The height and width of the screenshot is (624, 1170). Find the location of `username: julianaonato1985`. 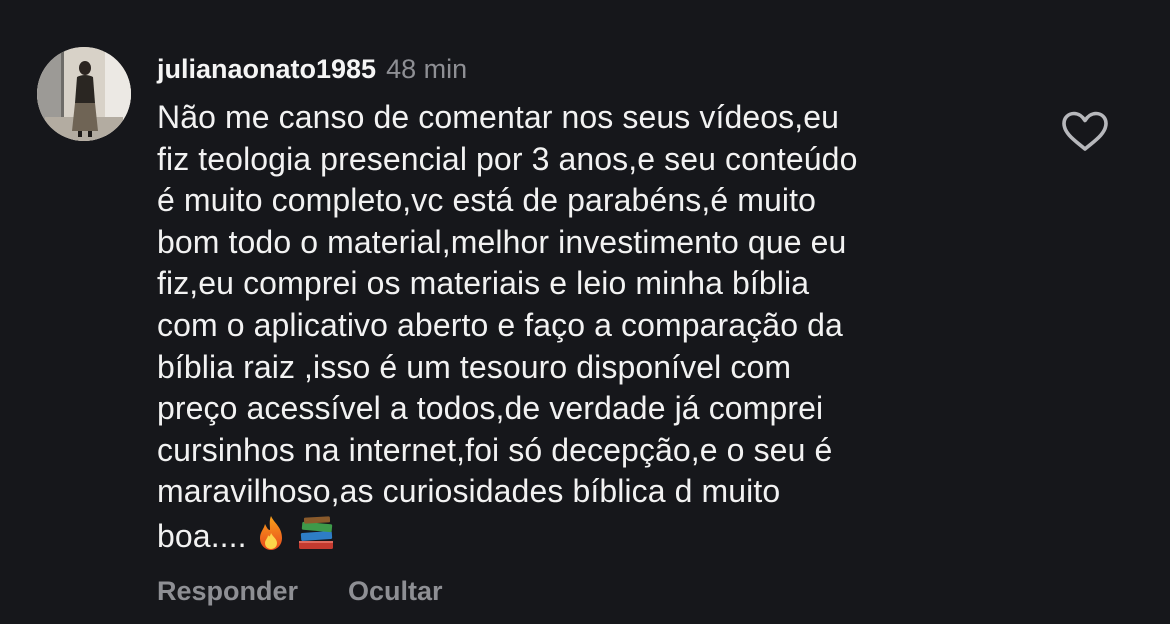

username: julianaonato1985 is located at coordinates (266, 69).